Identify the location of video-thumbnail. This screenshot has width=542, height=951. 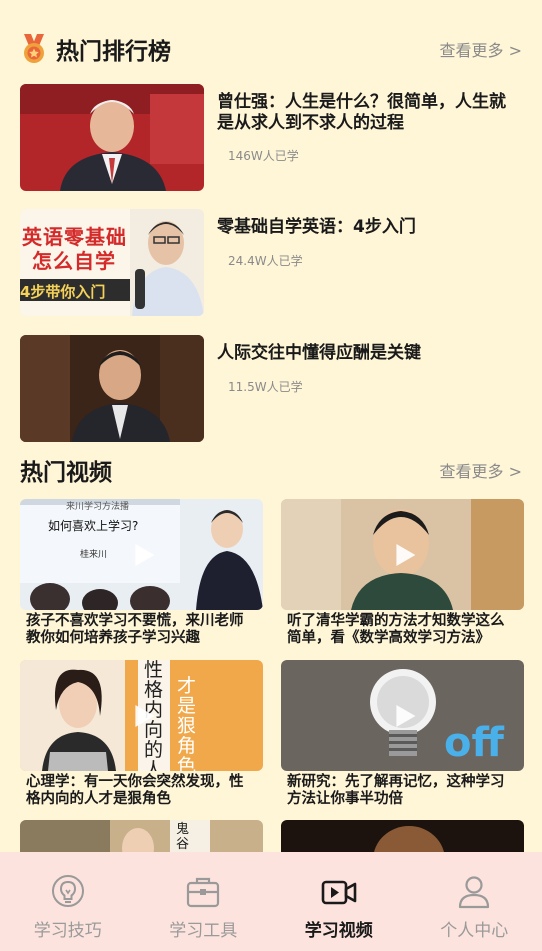
(402, 554).